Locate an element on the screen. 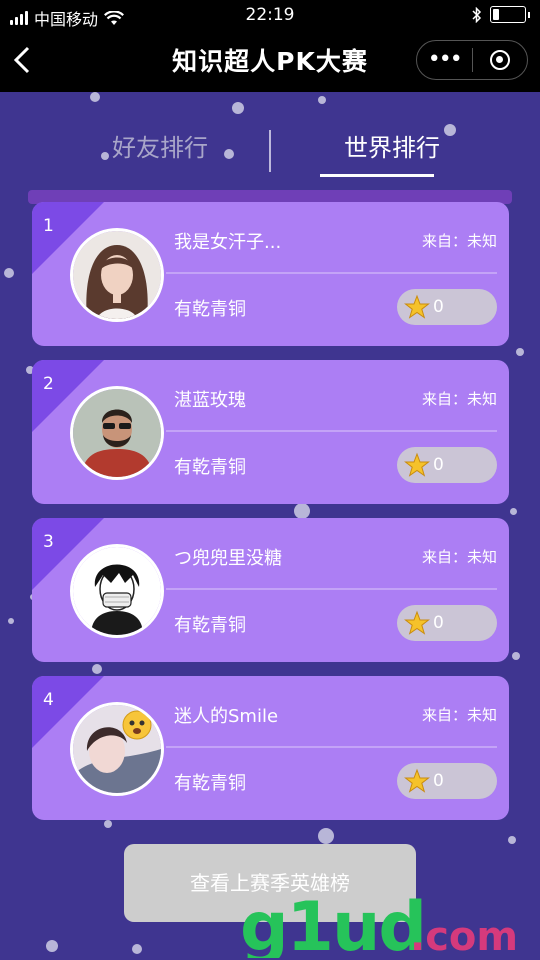  player-name: 迷人的Smile is located at coordinates (226, 716).